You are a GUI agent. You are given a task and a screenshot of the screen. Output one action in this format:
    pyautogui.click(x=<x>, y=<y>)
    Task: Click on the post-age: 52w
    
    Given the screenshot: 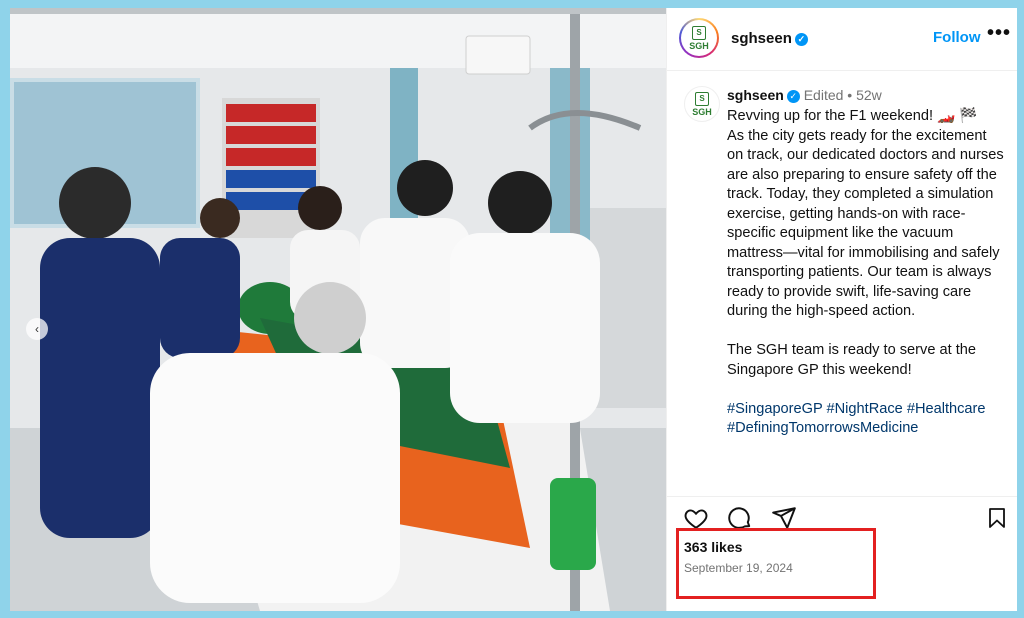 What is the action you would take?
    pyautogui.click(x=869, y=95)
    